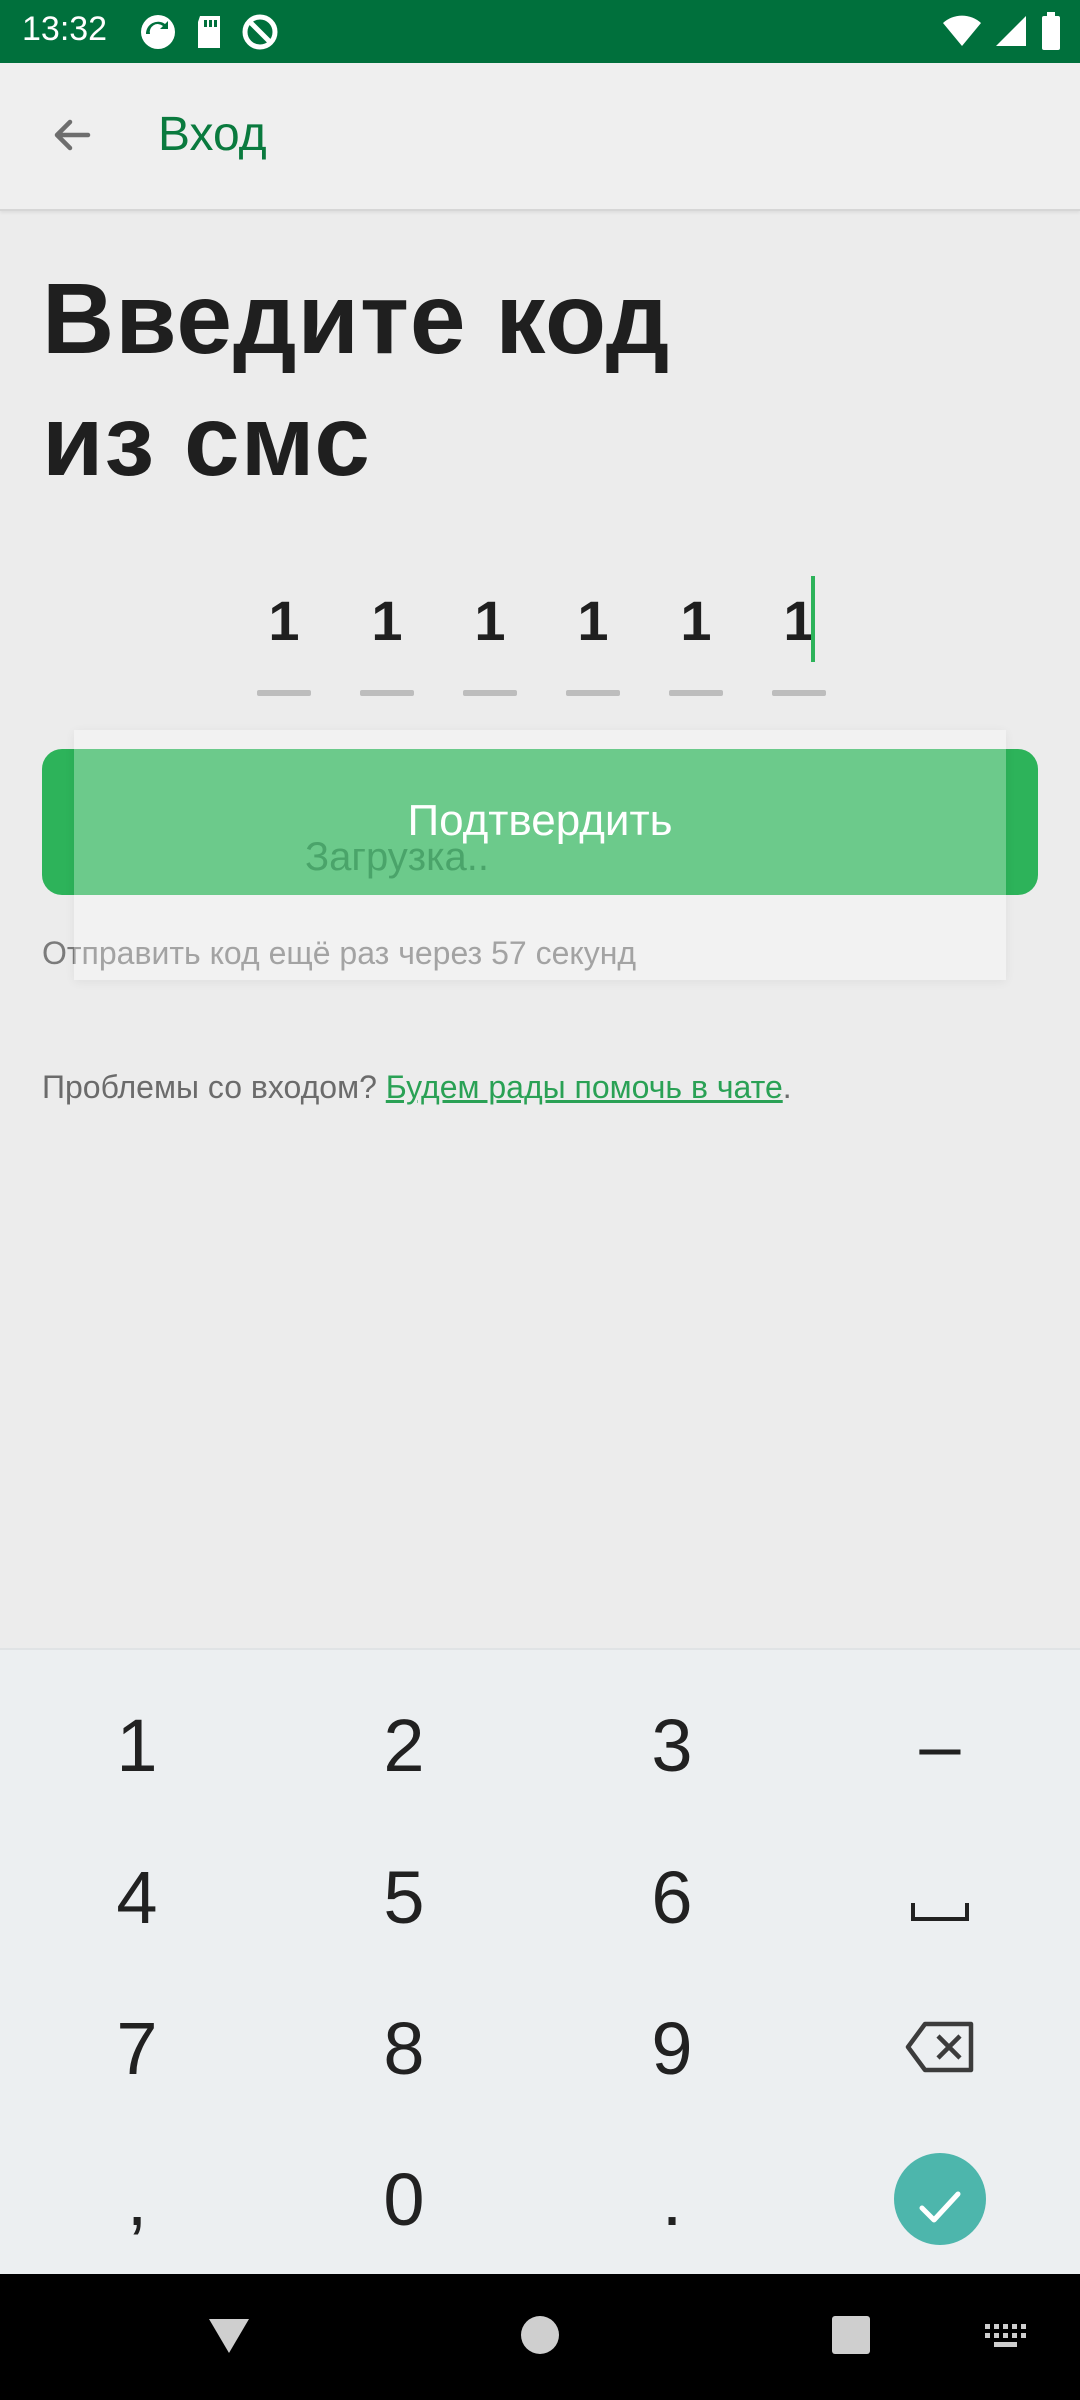 This screenshot has height=2400, width=1080. I want to click on key-8: 8, so click(404, 2048).